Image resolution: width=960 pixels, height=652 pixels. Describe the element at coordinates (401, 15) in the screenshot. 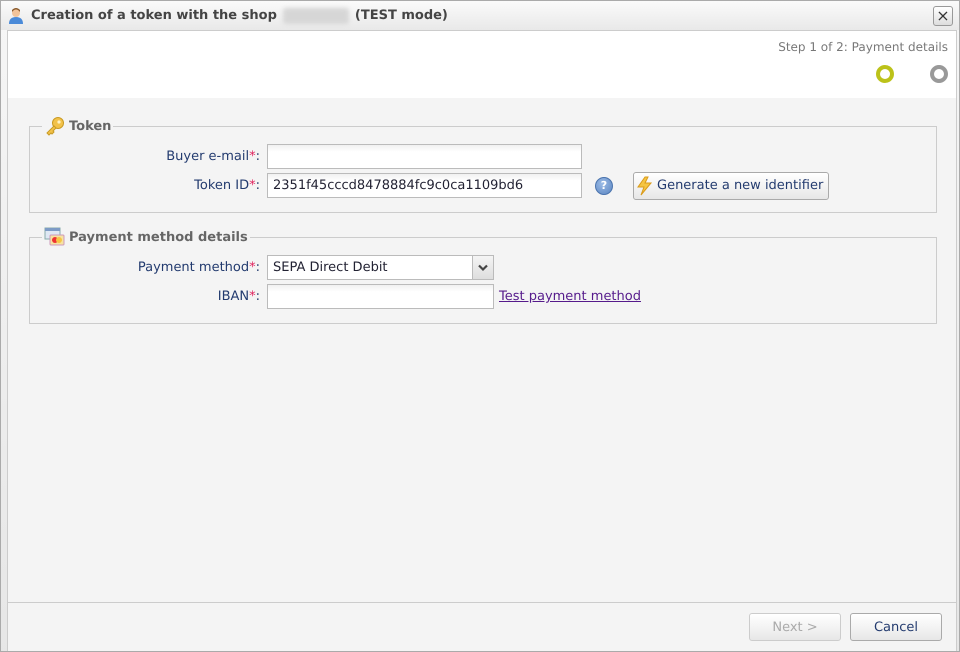

I see `window-title: (TEST mode)` at that location.